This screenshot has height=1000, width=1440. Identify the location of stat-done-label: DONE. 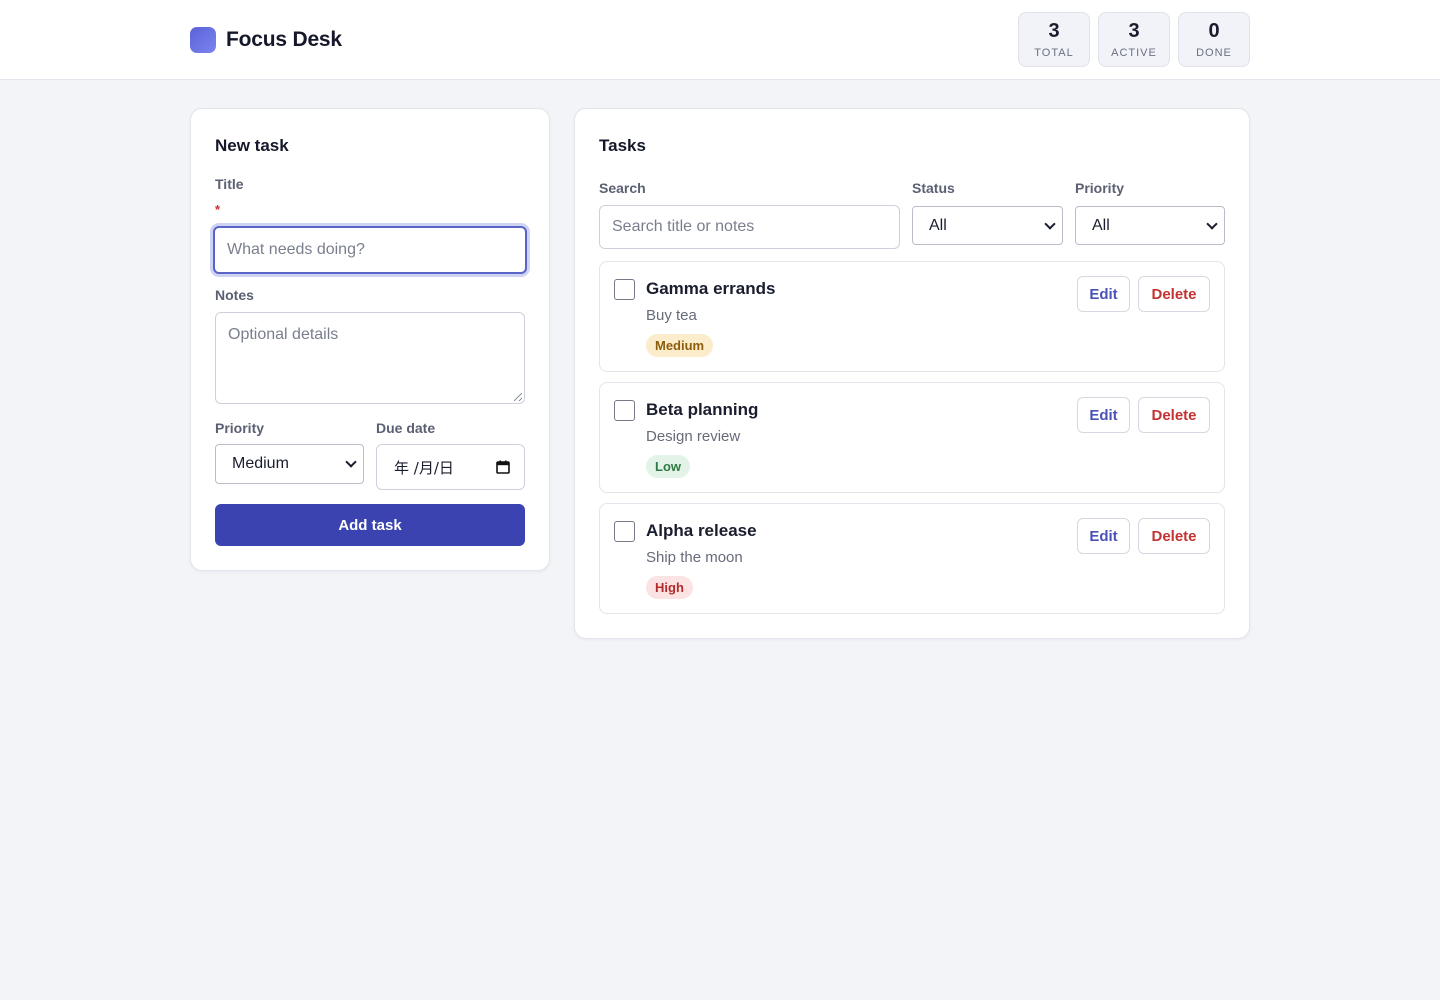
(1214, 53).